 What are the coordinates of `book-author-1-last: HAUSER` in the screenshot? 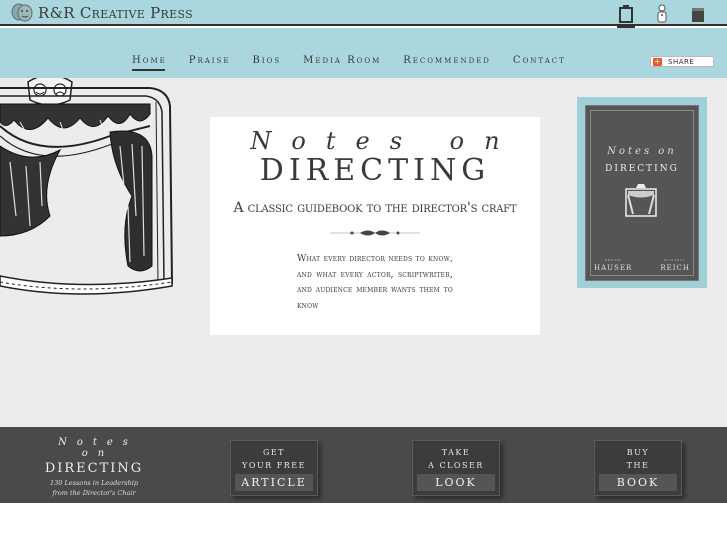 It's located at (613, 268).